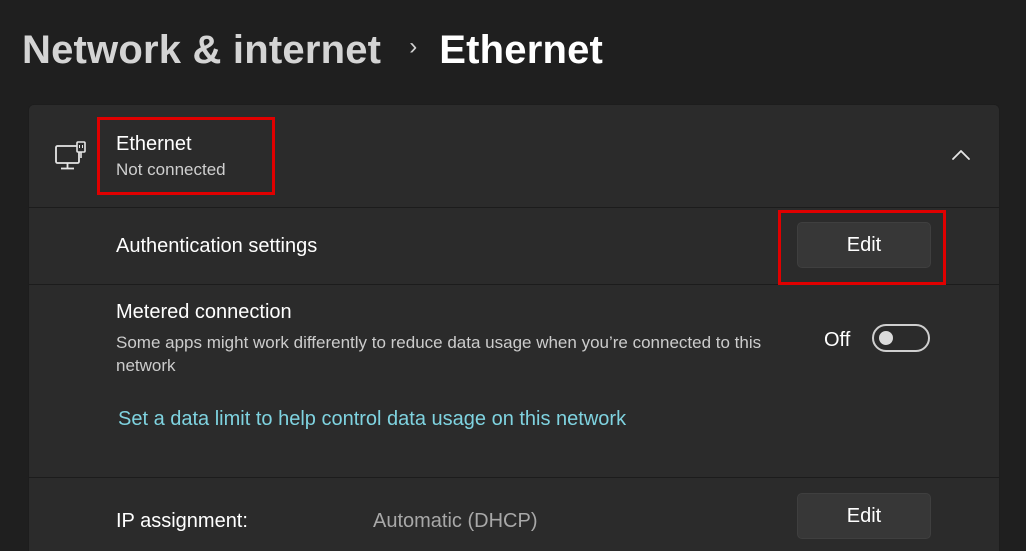 Image resolution: width=1026 pixels, height=551 pixels. Describe the element at coordinates (171, 169) in the screenshot. I see `ethernet-status: Not connected` at that location.